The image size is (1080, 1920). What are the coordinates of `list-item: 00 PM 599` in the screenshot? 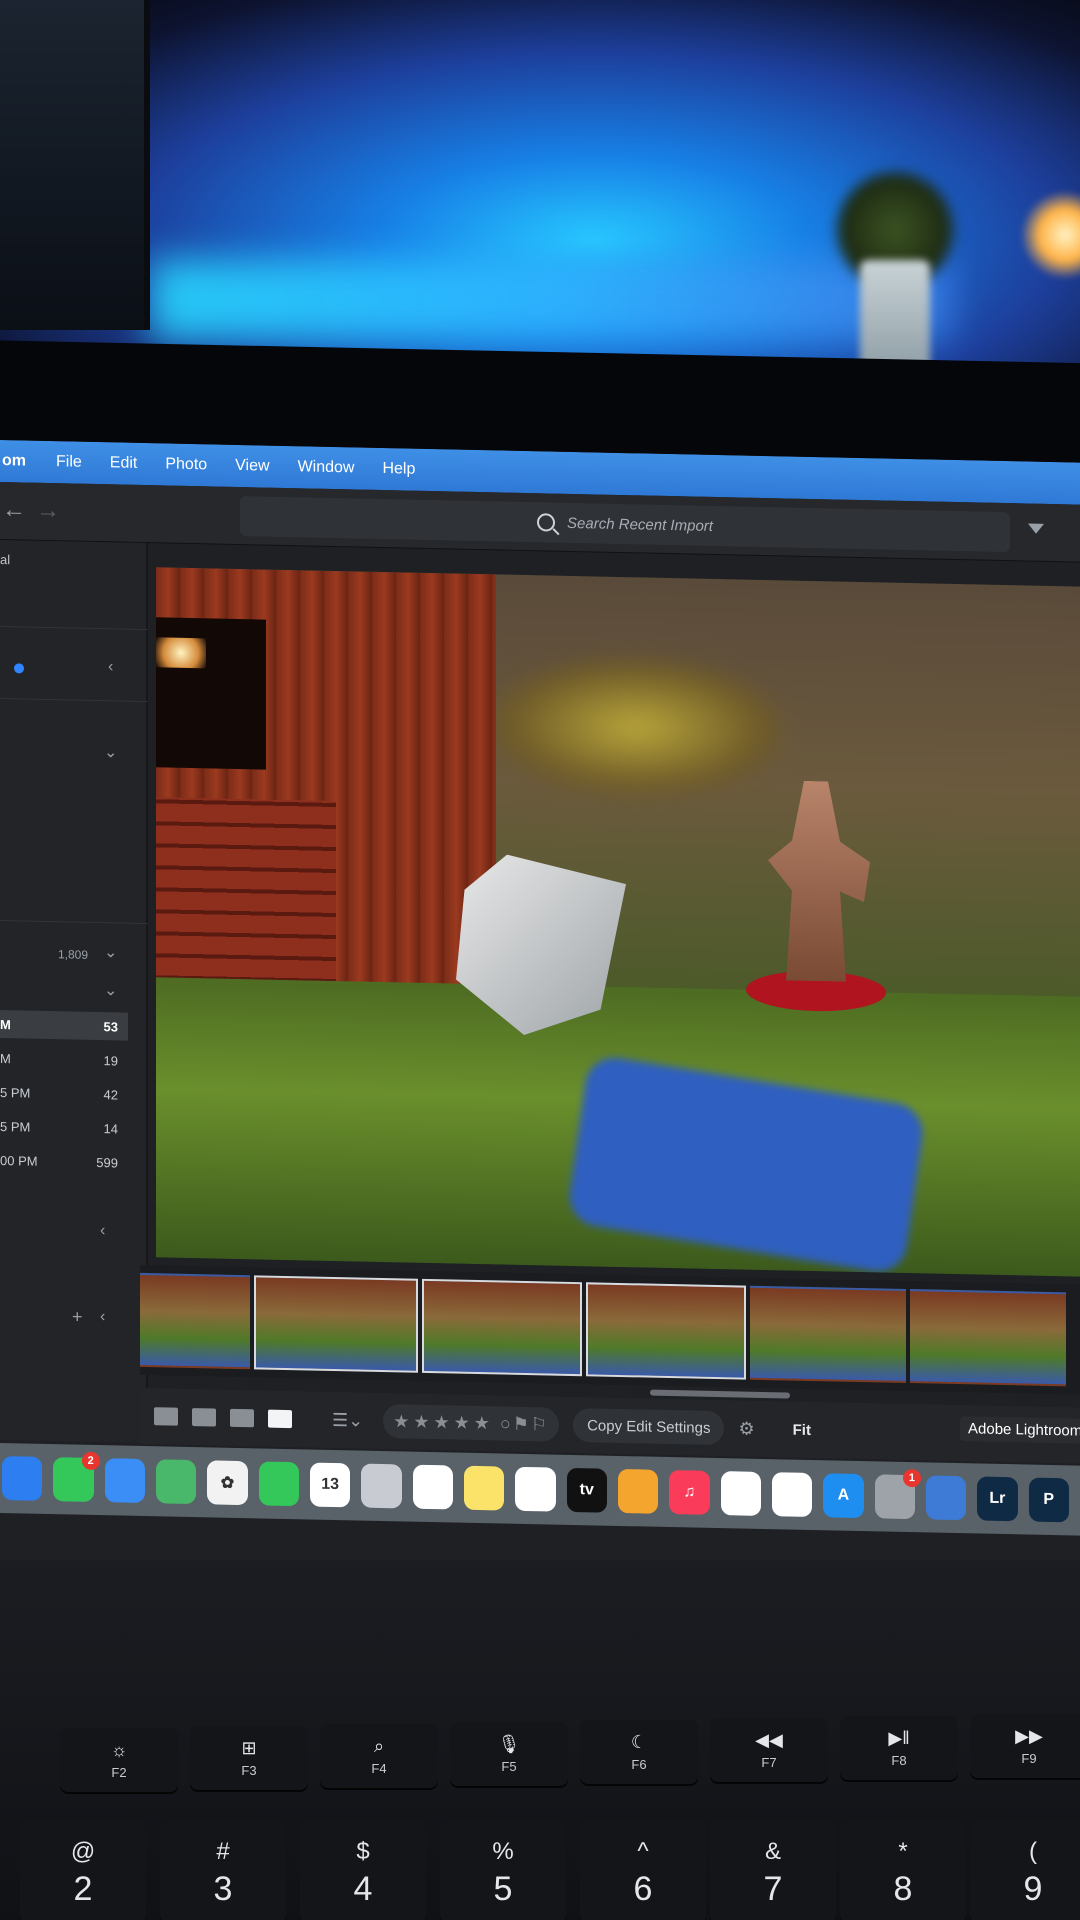 It's located at (64, 1161).